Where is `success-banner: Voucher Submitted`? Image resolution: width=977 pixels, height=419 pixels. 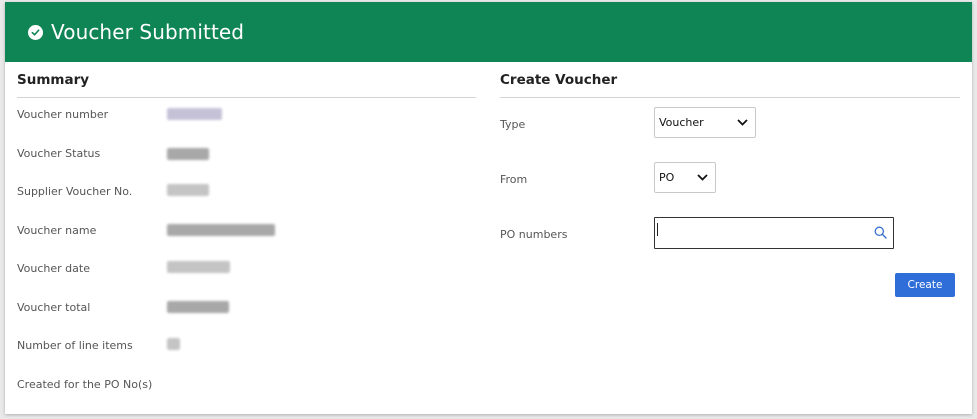 success-banner: Voucher Submitted is located at coordinates (488, 32).